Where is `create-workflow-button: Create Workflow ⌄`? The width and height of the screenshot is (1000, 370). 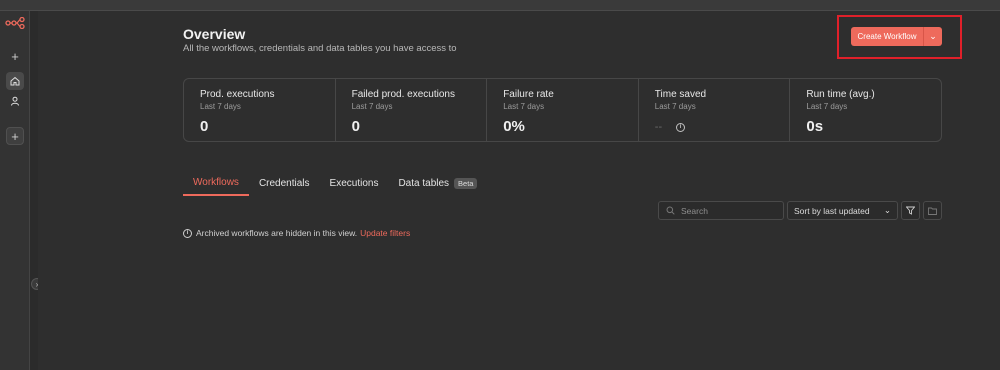
create-workflow-button: Create Workflow ⌄ is located at coordinates (896, 36).